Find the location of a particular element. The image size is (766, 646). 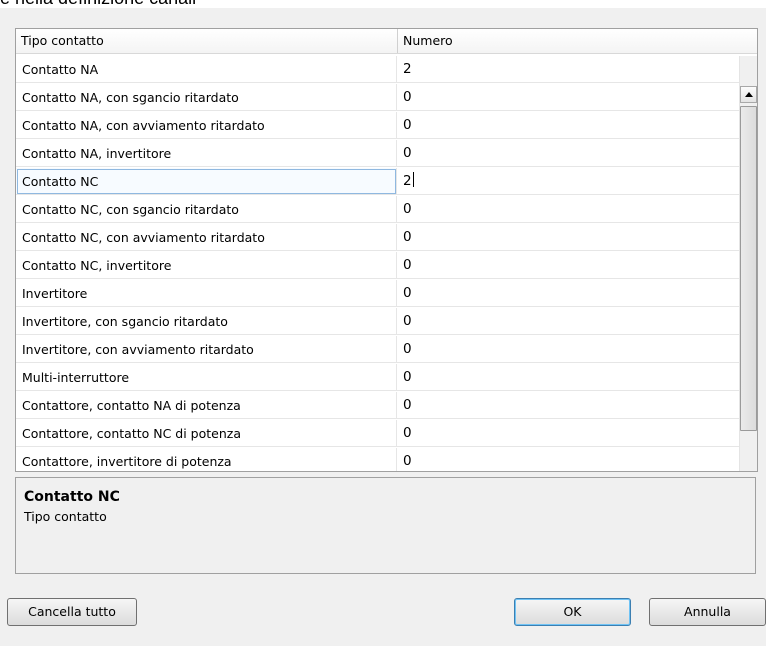

table-row-selected: Contatto NC 2 is located at coordinates (377, 182).